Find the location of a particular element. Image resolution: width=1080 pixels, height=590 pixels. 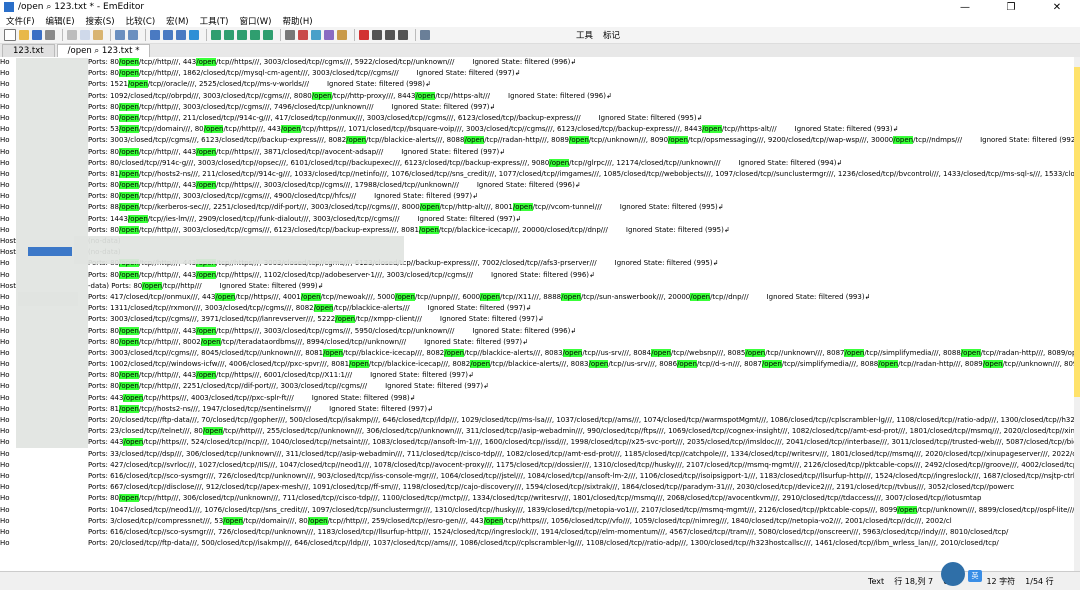

menu-edit: 编辑(E) is located at coordinates (60, 21).